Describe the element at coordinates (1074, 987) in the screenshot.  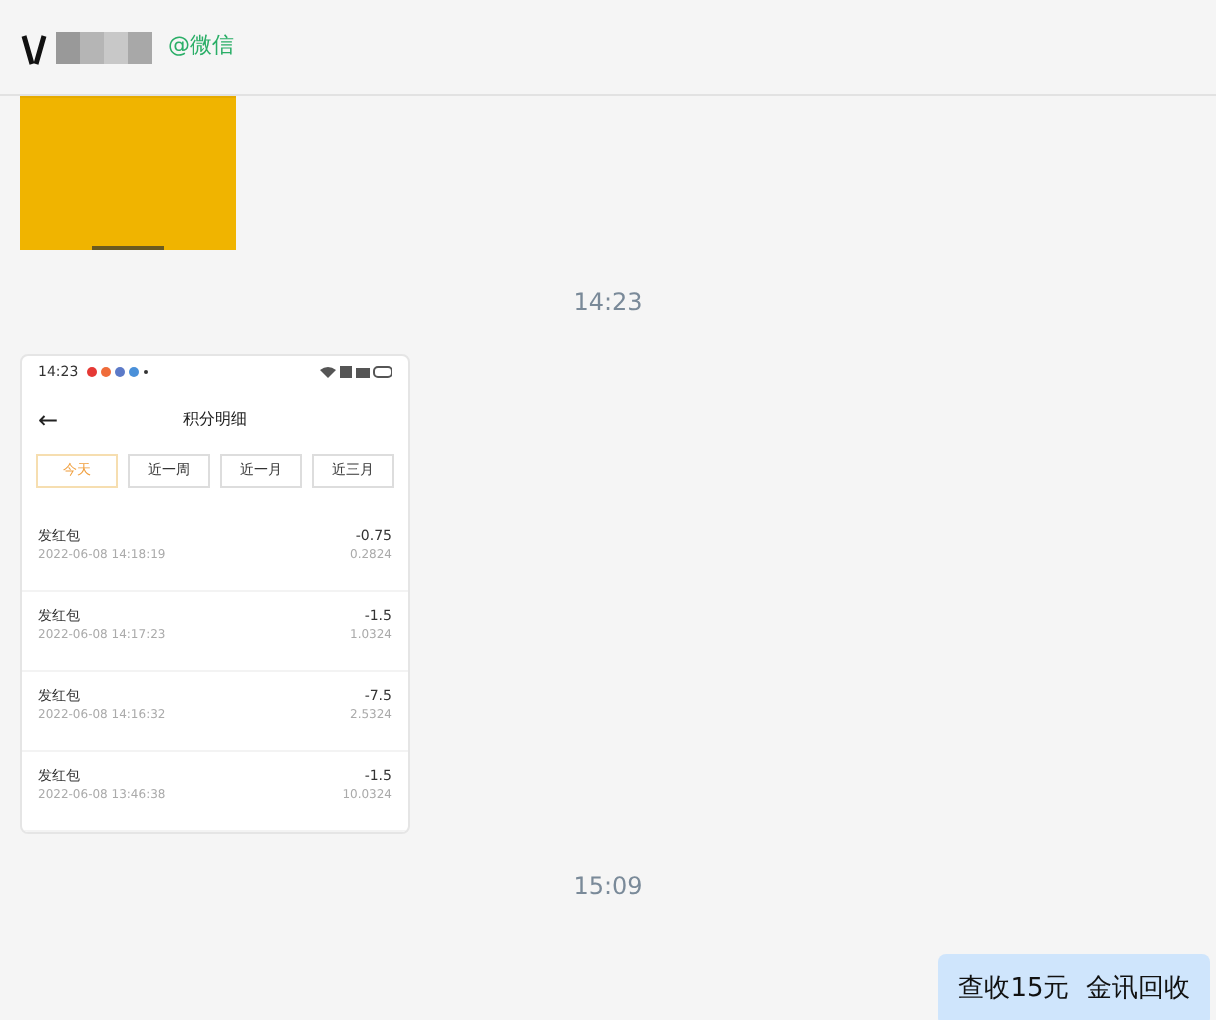
I see `message-bubble: 查收15元 金讯回收` at that location.